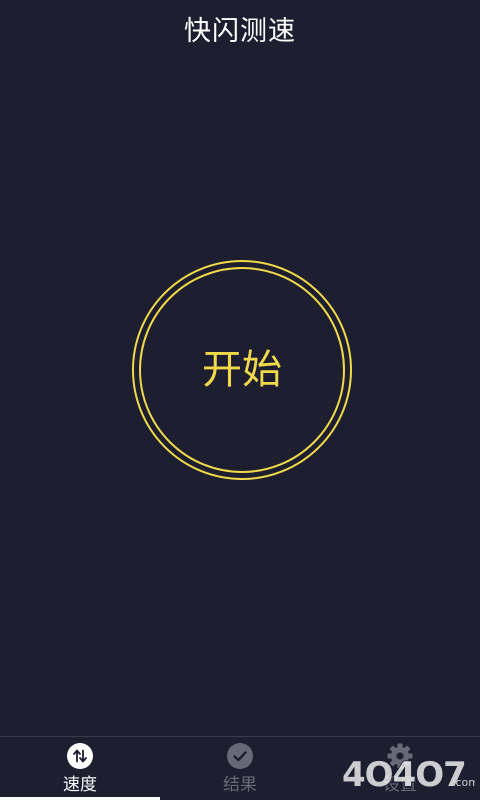  What do you see at coordinates (240, 785) in the screenshot?
I see `tab-results-label: 结果` at bounding box center [240, 785].